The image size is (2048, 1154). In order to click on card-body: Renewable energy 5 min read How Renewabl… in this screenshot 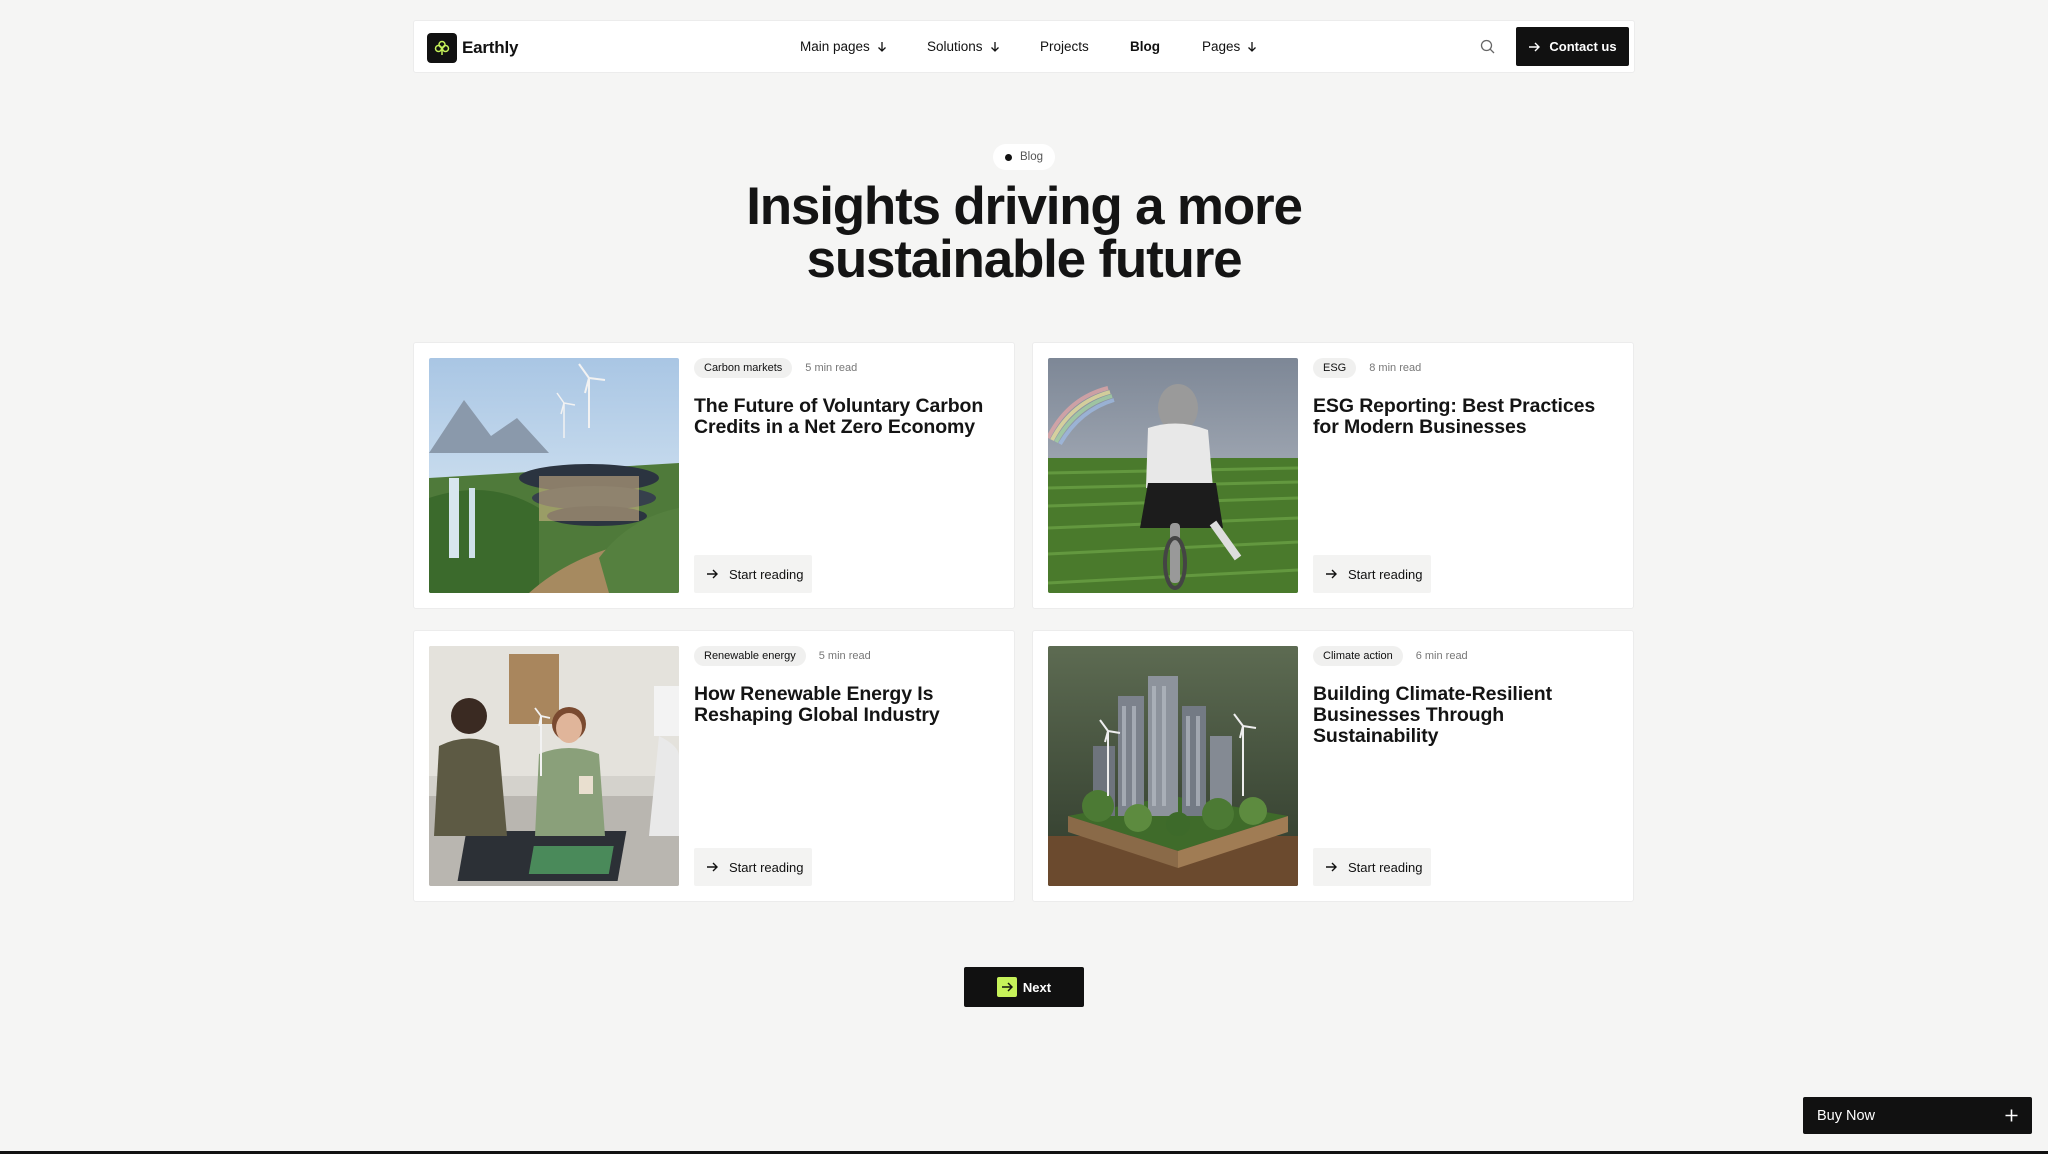, I will do `click(846, 766)`.